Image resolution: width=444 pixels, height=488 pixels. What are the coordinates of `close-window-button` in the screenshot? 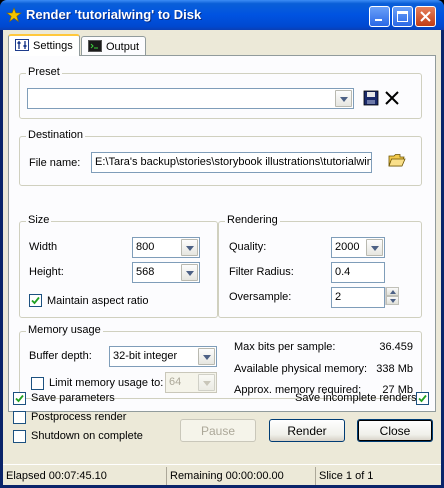 It's located at (425, 16).